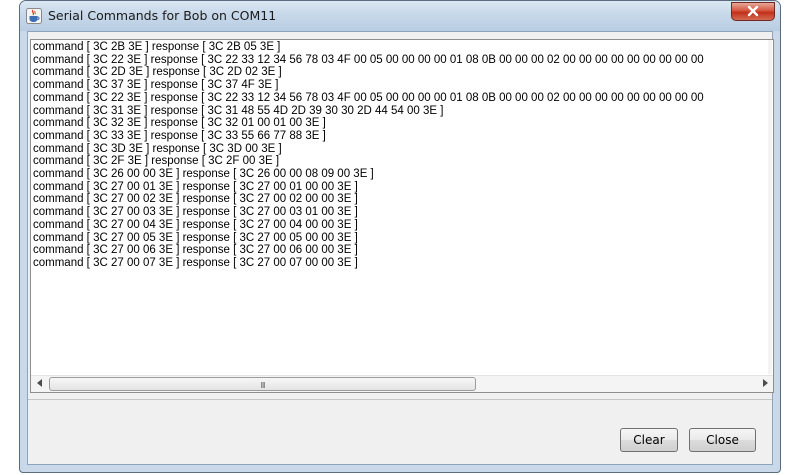  What do you see at coordinates (162, 15) in the screenshot?
I see `window-title: Serial Commands for Bob on COM11` at bounding box center [162, 15].